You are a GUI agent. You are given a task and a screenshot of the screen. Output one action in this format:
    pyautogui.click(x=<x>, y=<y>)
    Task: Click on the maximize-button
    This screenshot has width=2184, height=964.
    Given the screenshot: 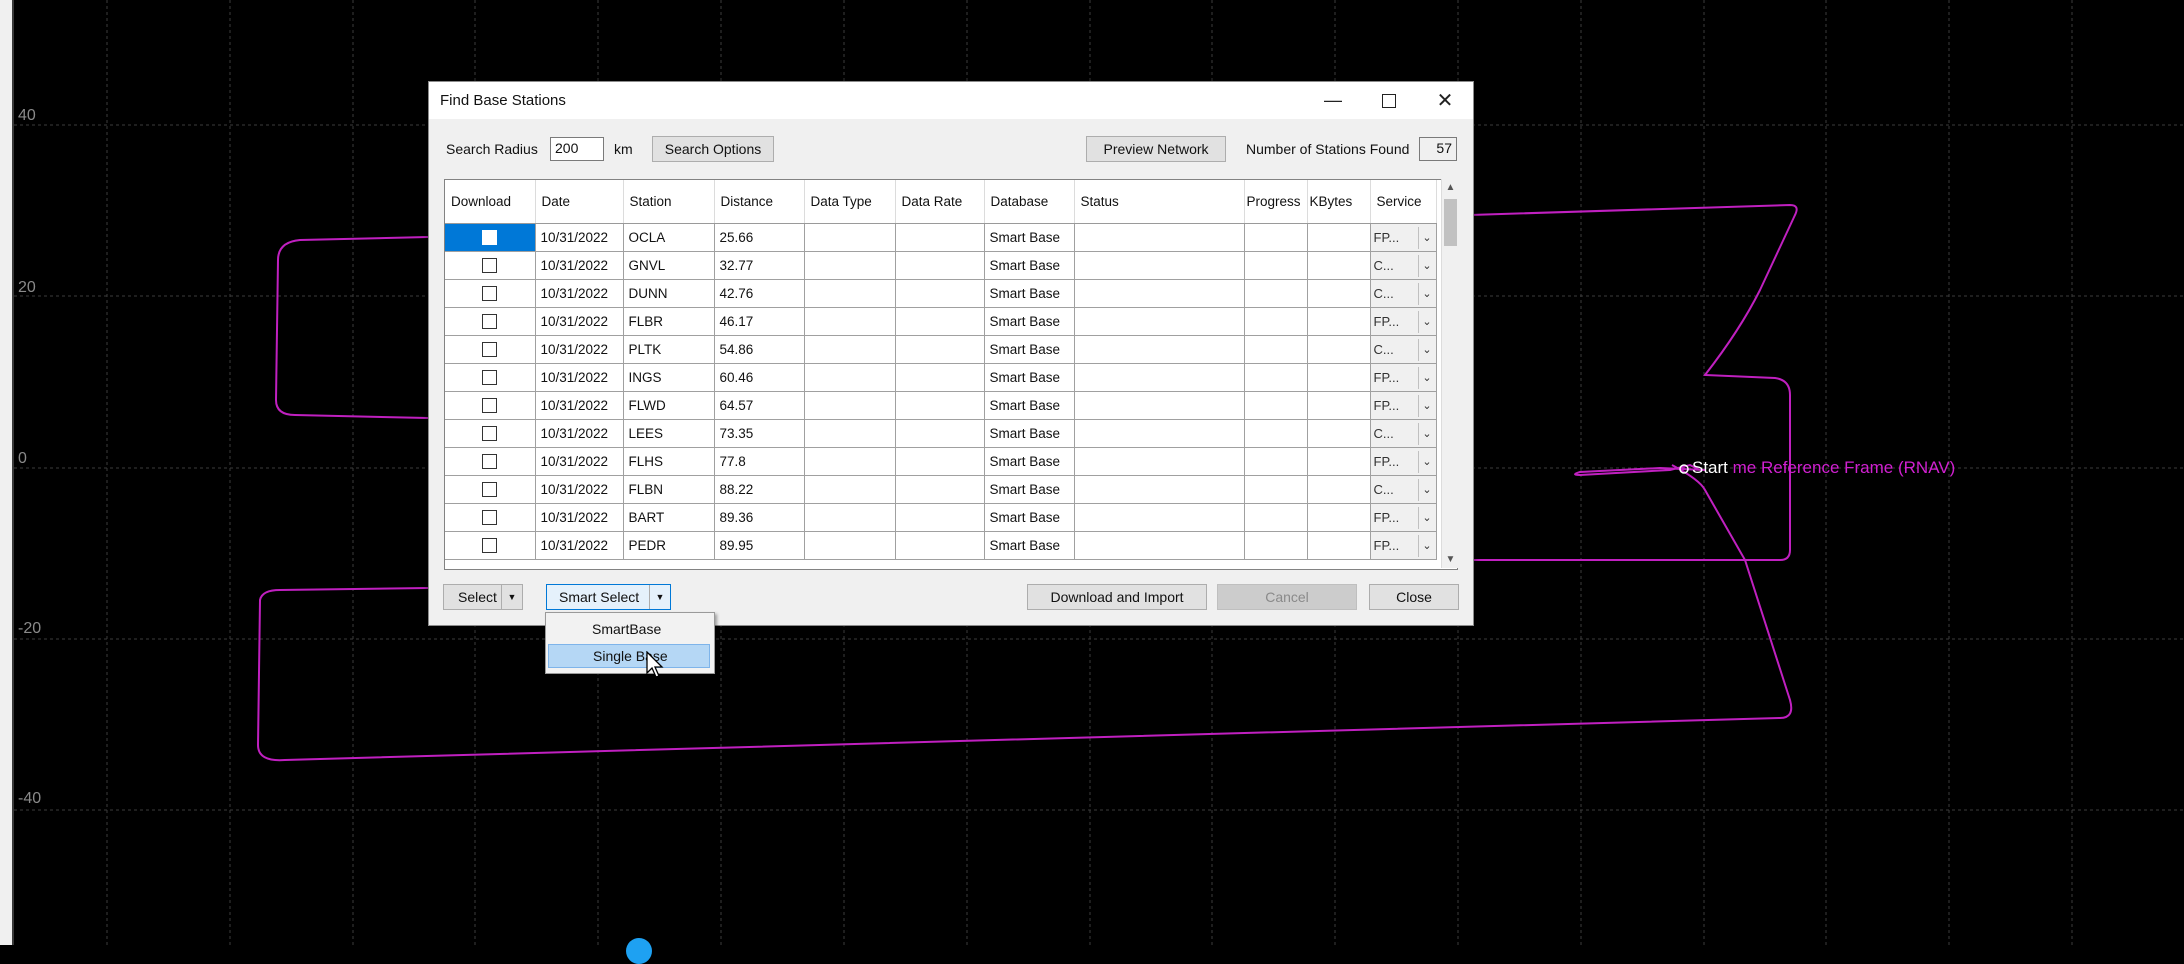 What is the action you would take?
    pyautogui.click(x=1389, y=100)
    